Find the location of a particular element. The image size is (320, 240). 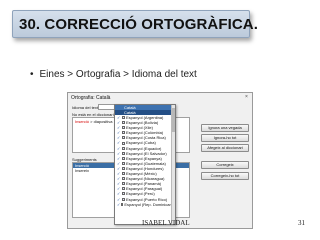

correct-button: Corregeix is located at coordinates (225, 165).